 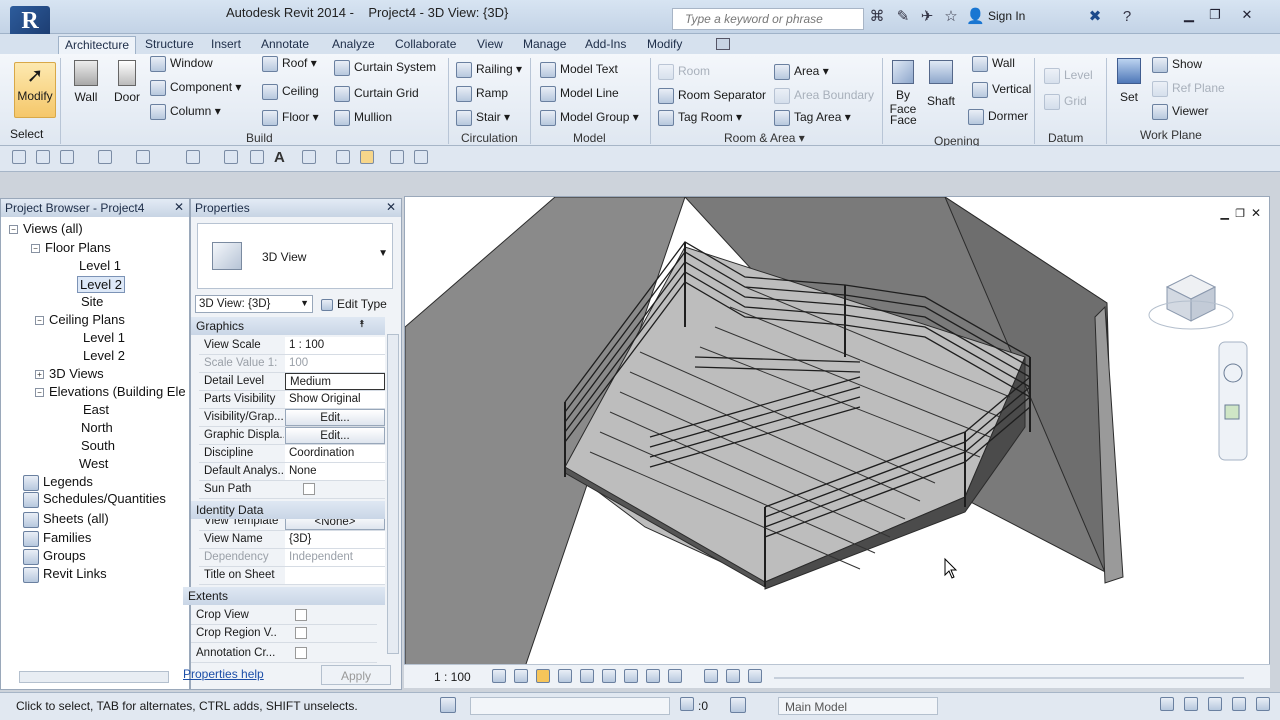 What do you see at coordinates (565, 676) in the screenshot?
I see `shadows-icon` at bounding box center [565, 676].